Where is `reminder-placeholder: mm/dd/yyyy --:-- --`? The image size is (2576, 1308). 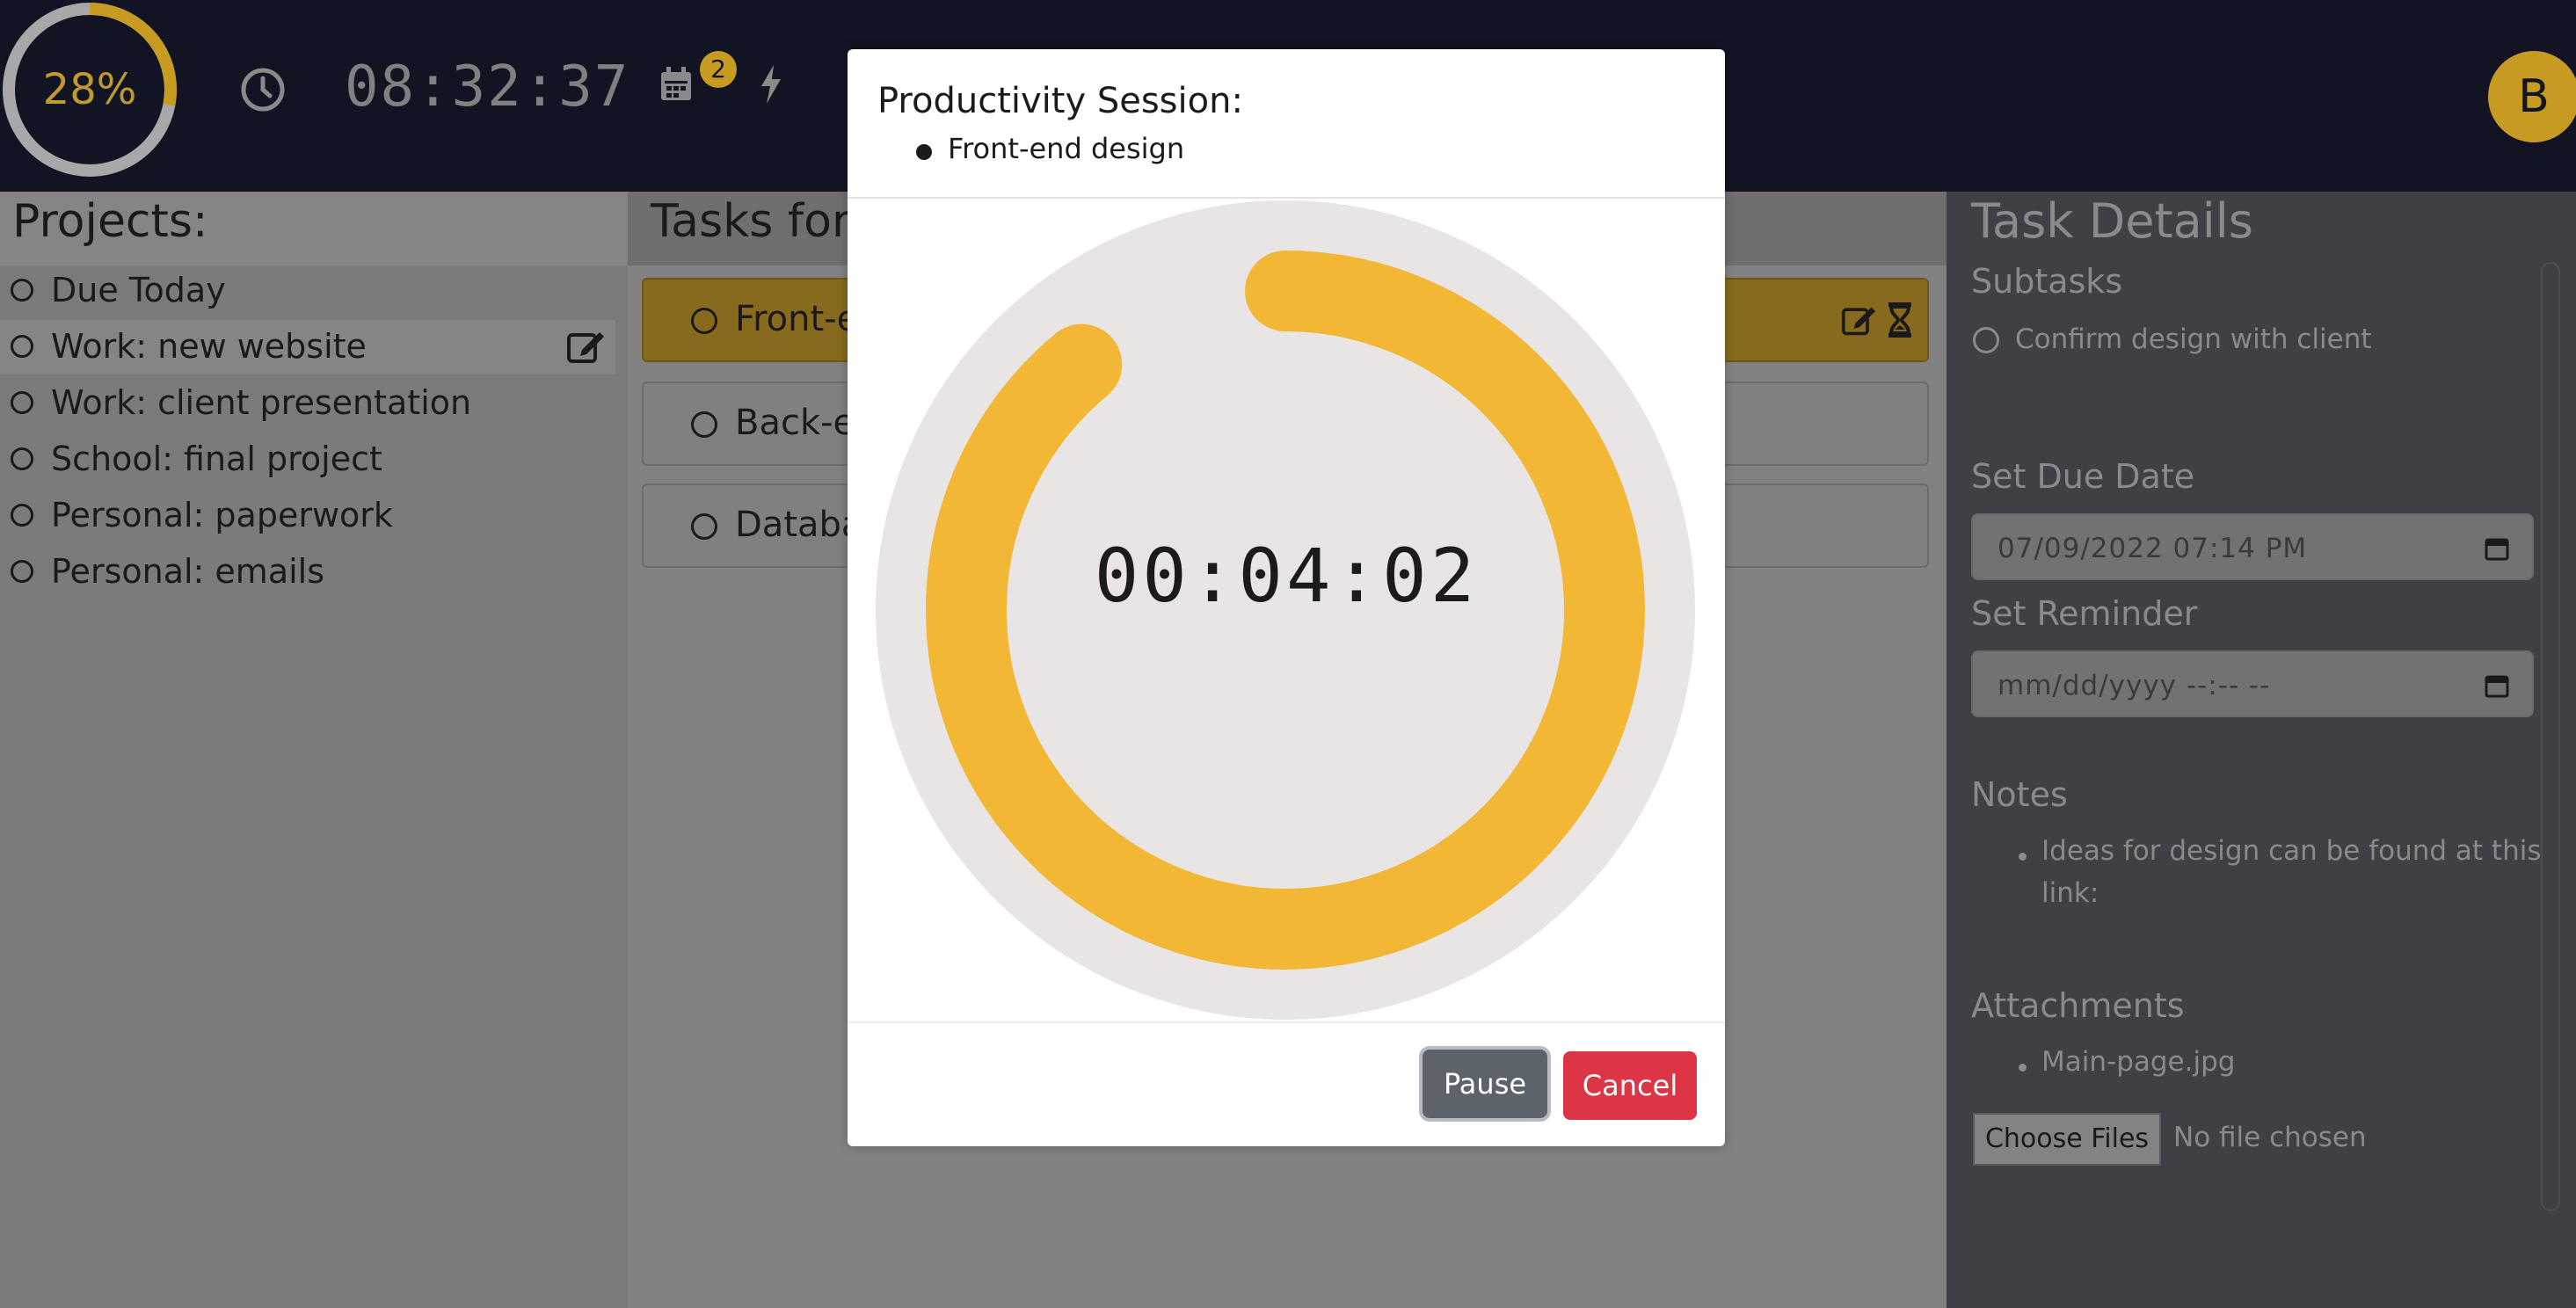
reminder-placeholder: mm/dd/yyyy --:-- -- is located at coordinates (2134, 685).